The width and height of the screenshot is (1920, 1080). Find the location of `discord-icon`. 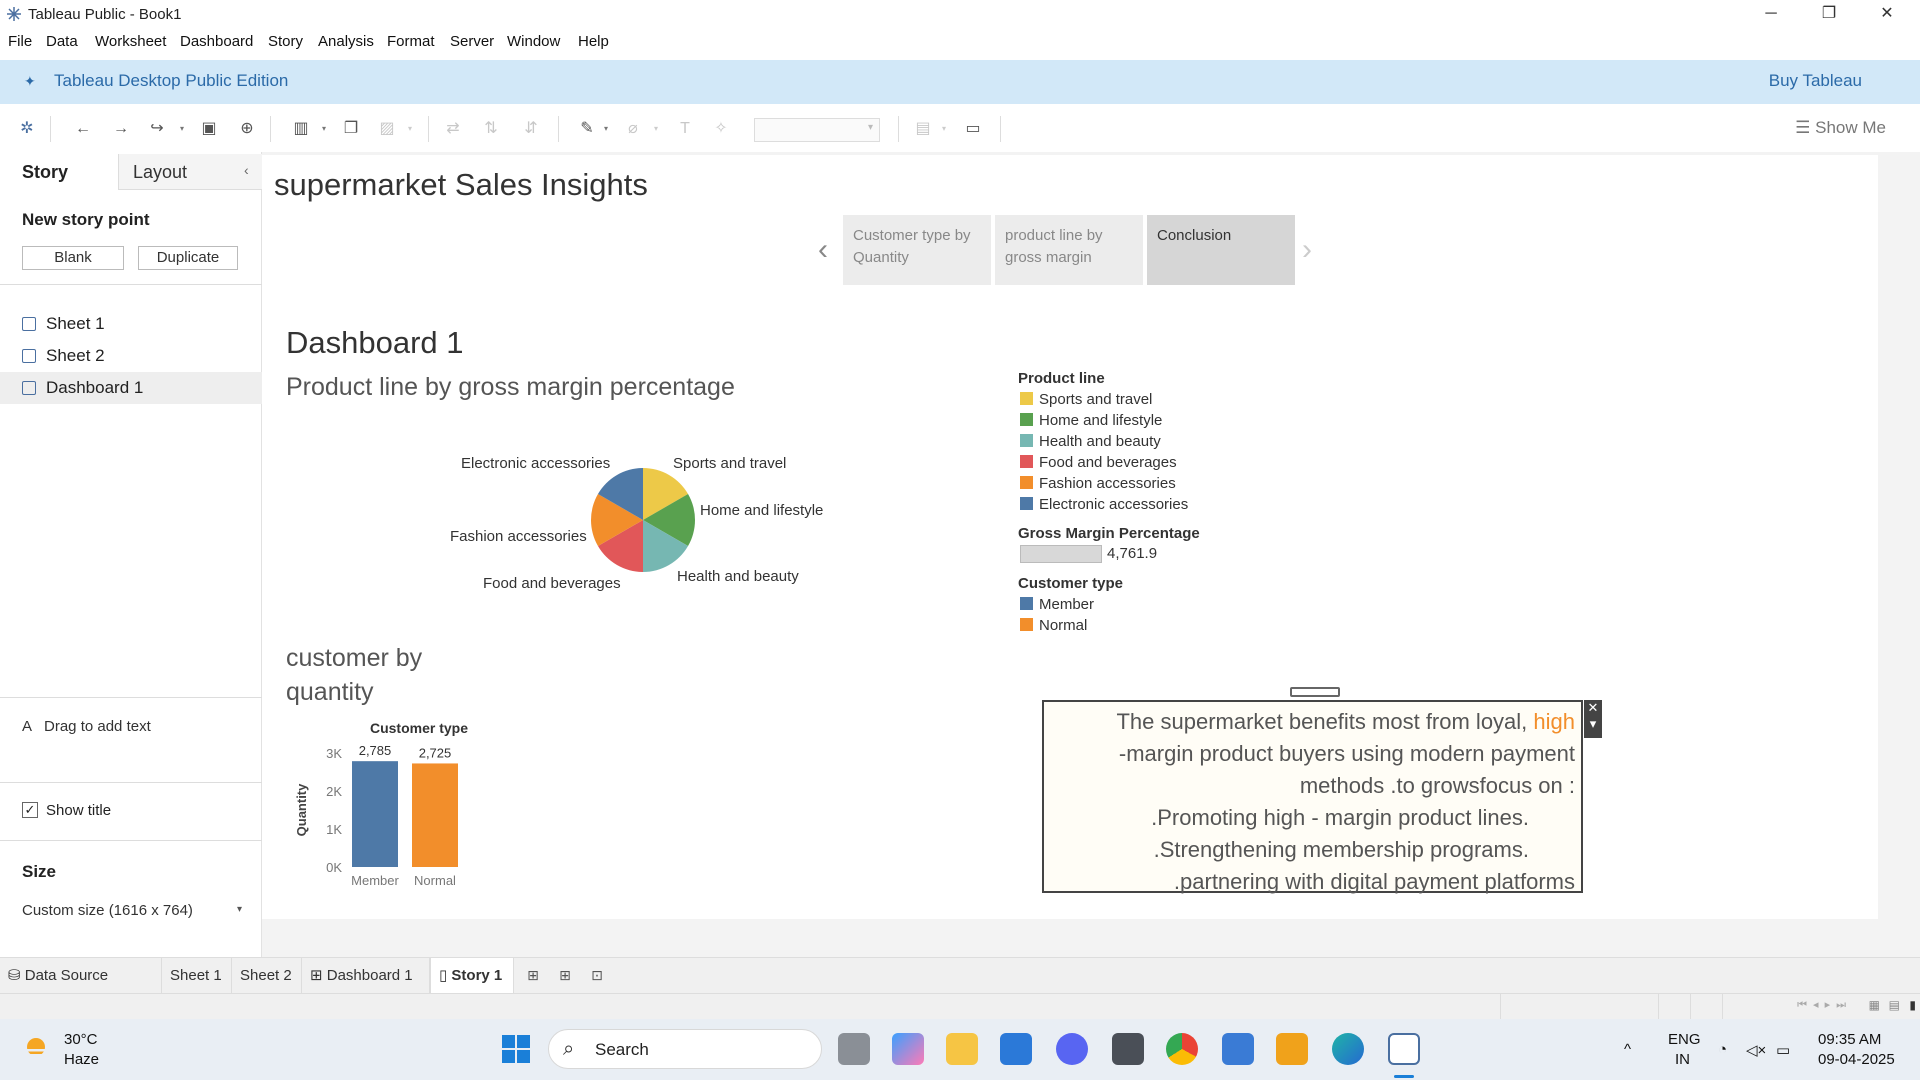

discord-icon is located at coordinates (1072, 1049).